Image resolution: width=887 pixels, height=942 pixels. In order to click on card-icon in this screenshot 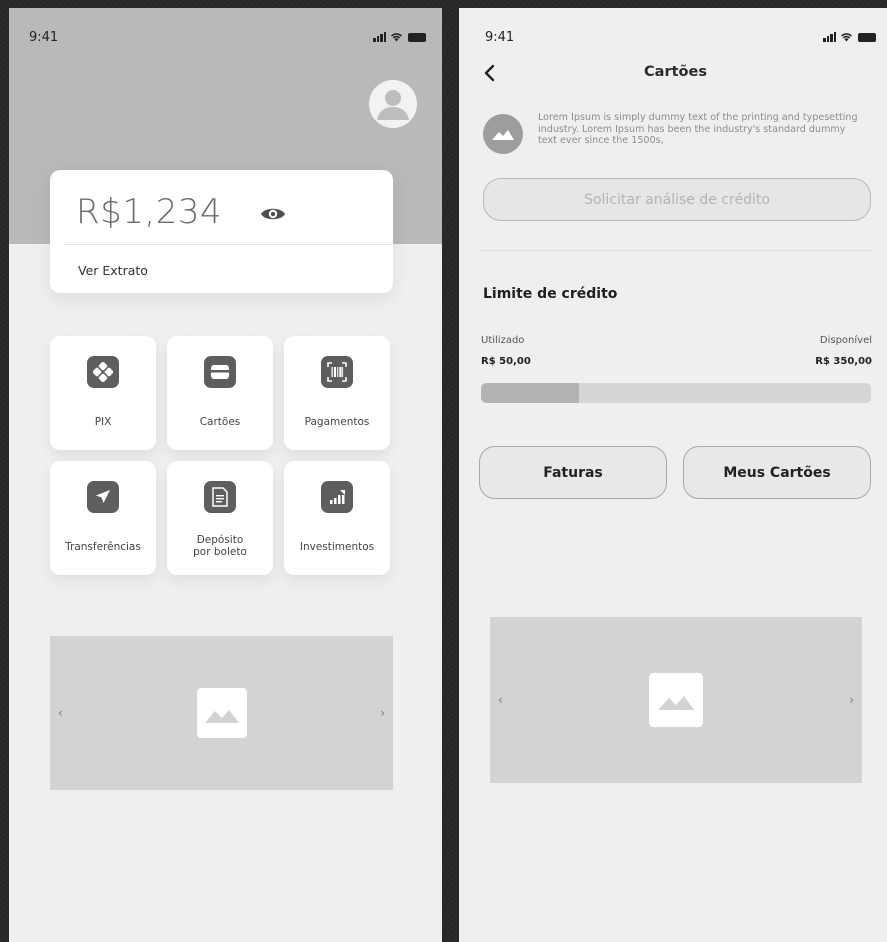, I will do `click(220, 372)`.